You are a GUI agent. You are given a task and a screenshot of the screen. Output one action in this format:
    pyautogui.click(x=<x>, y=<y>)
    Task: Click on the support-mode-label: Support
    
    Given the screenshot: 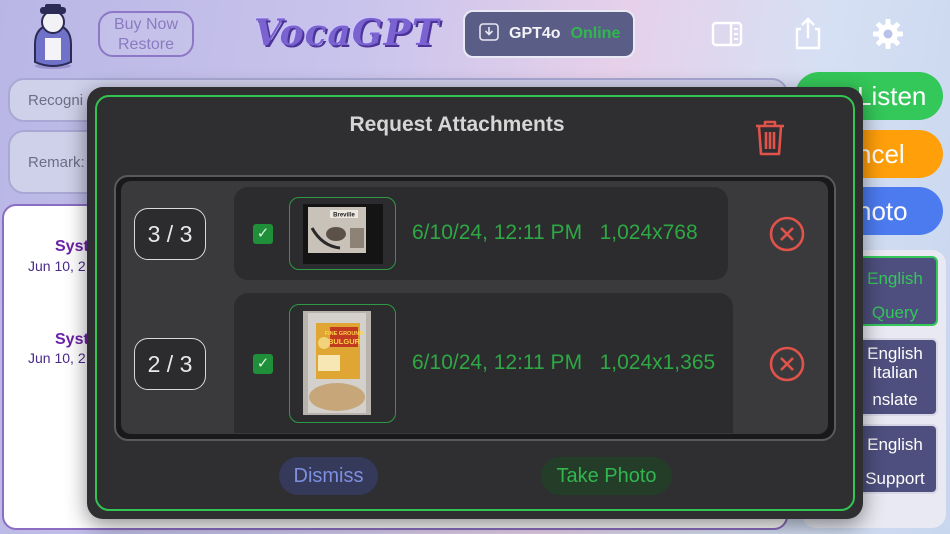 What is the action you would take?
    pyautogui.click(x=895, y=478)
    